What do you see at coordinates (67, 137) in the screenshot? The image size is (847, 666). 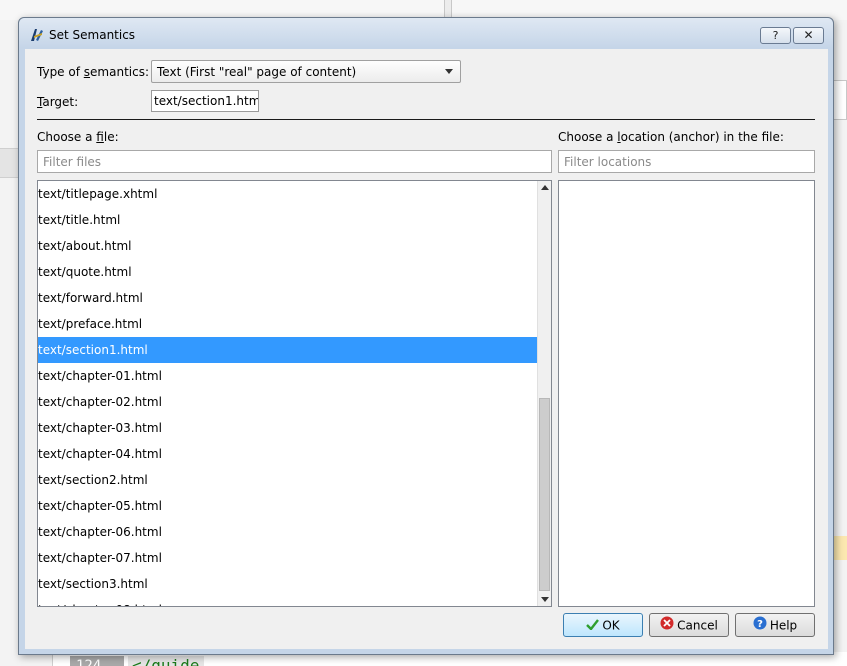 I see `choose-file-label-pre: Choose a` at bounding box center [67, 137].